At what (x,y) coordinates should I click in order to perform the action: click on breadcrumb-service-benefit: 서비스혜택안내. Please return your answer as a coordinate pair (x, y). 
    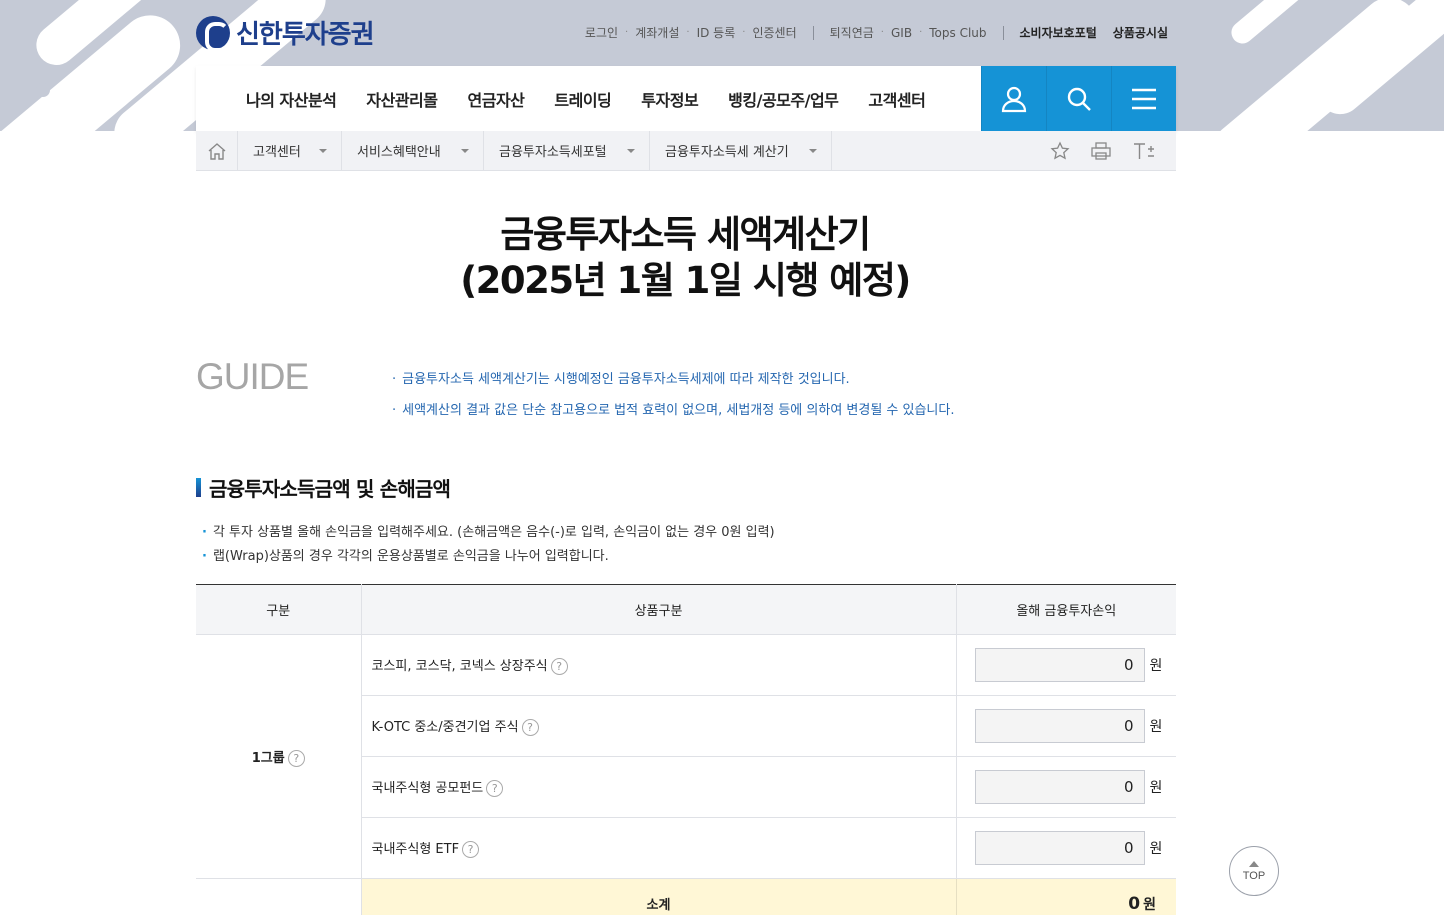
    Looking at the image, I should click on (413, 150).